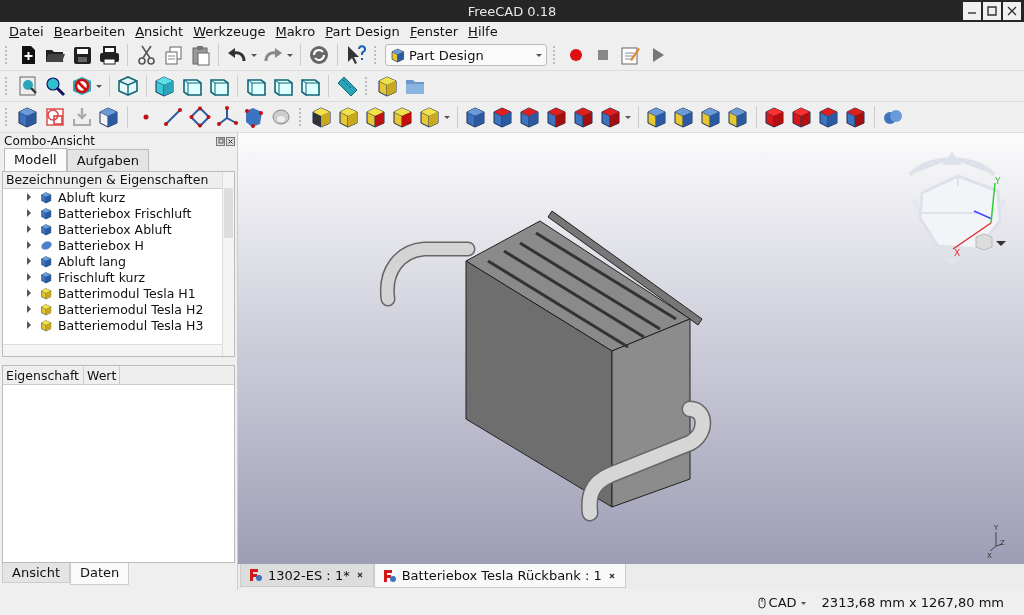 This screenshot has height=615, width=1024. What do you see at coordinates (89, 31) in the screenshot?
I see `menu-item: Bearbeiten` at bounding box center [89, 31].